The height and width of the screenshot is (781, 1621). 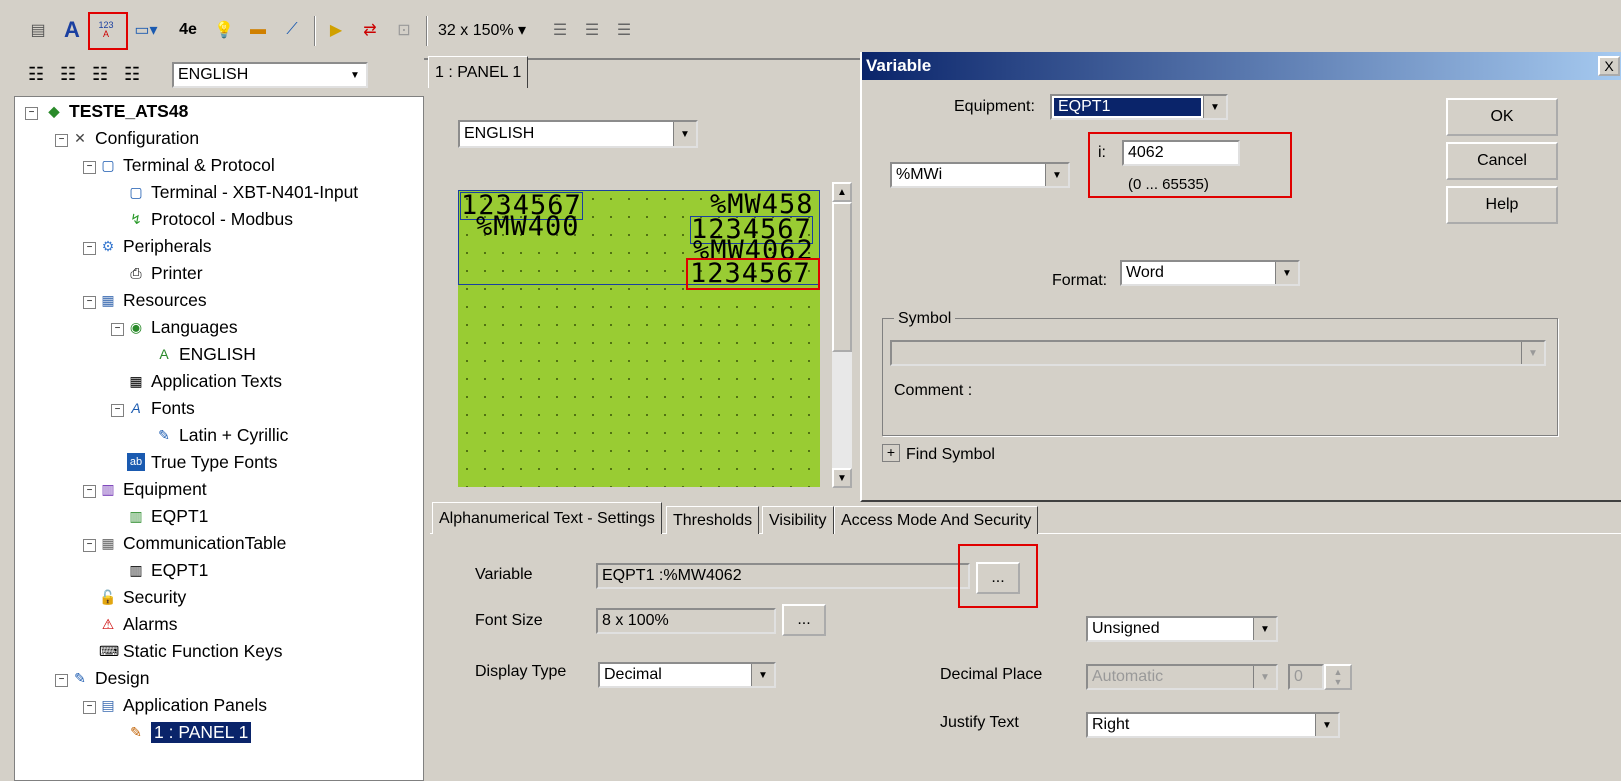 What do you see at coordinates (217, 380) in the screenshot?
I see `tree-label: Application Texts` at bounding box center [217, 380].